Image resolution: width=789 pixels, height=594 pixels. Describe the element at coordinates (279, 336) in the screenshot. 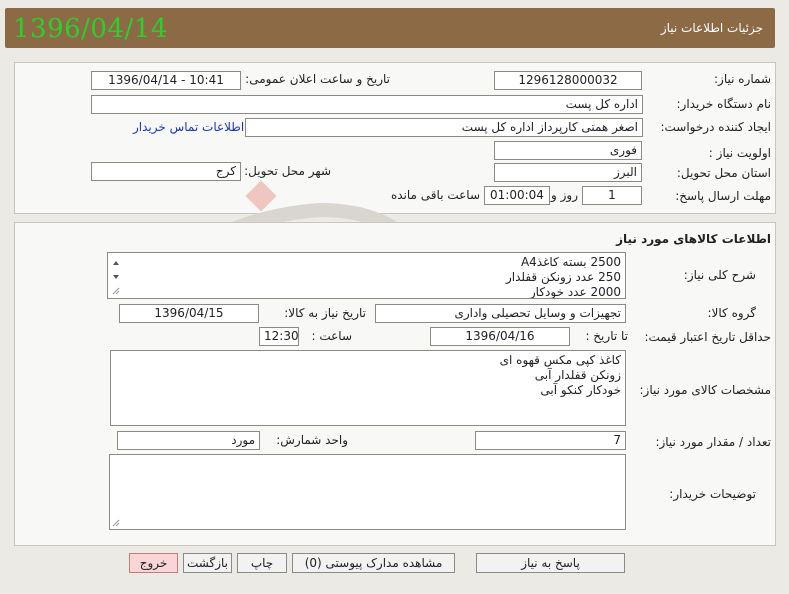

I see `validity-time-field: 12:30` at that location.